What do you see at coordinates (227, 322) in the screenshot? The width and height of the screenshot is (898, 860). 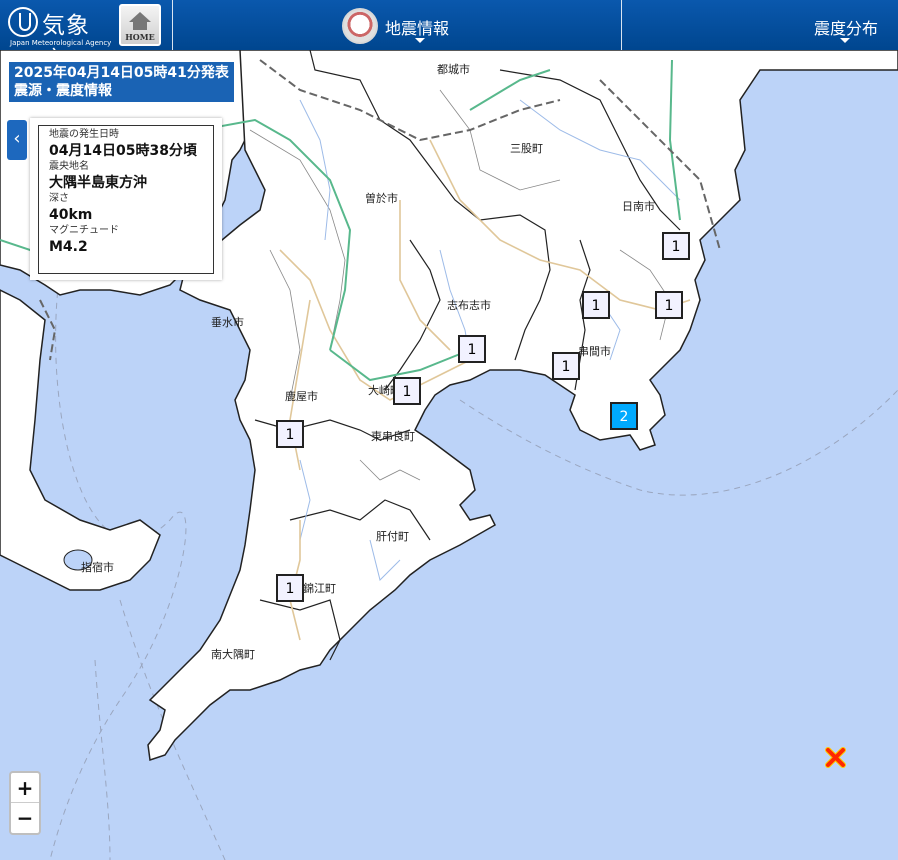 I see `place-label: 垂水市` at bounding box center [227, 322].